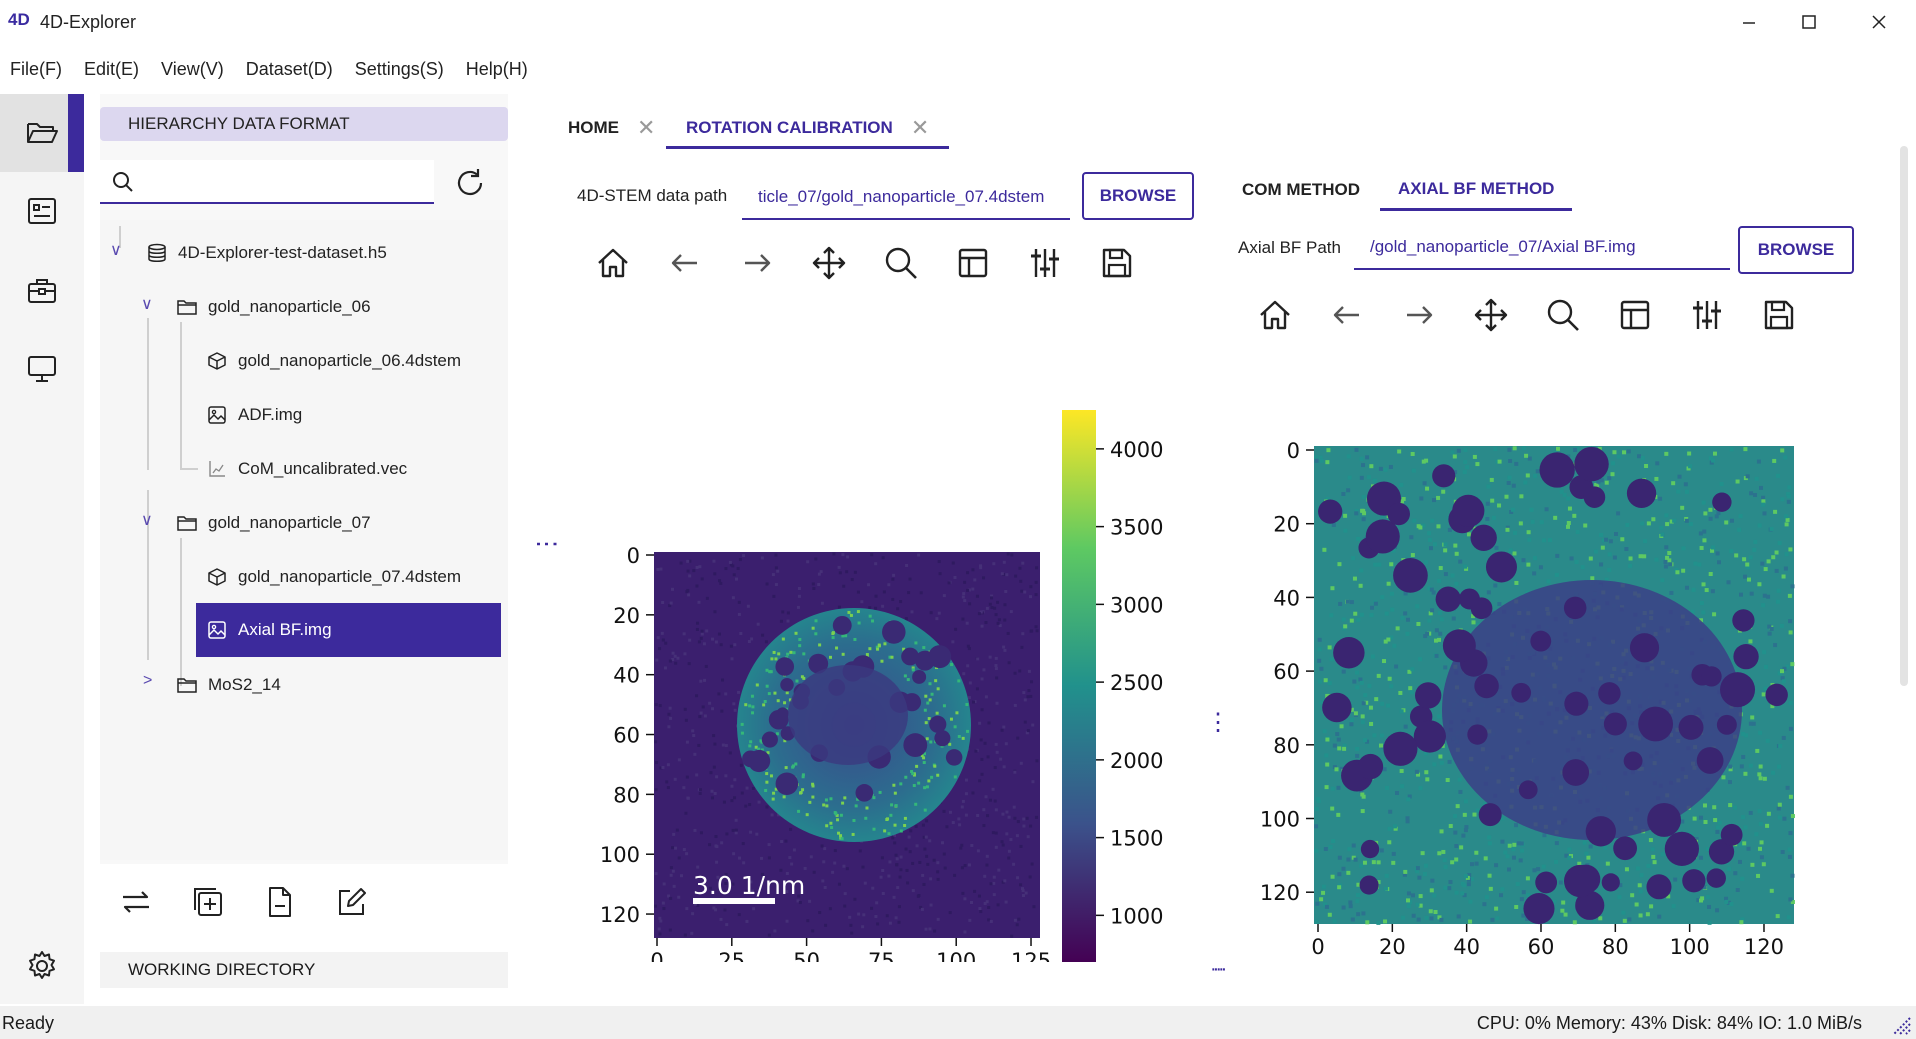 This screenshot has width=1916, height=1039. Describe the element at coordinates (656, 955) in the screenshot. I see `x-tick-label: 0` at that location.